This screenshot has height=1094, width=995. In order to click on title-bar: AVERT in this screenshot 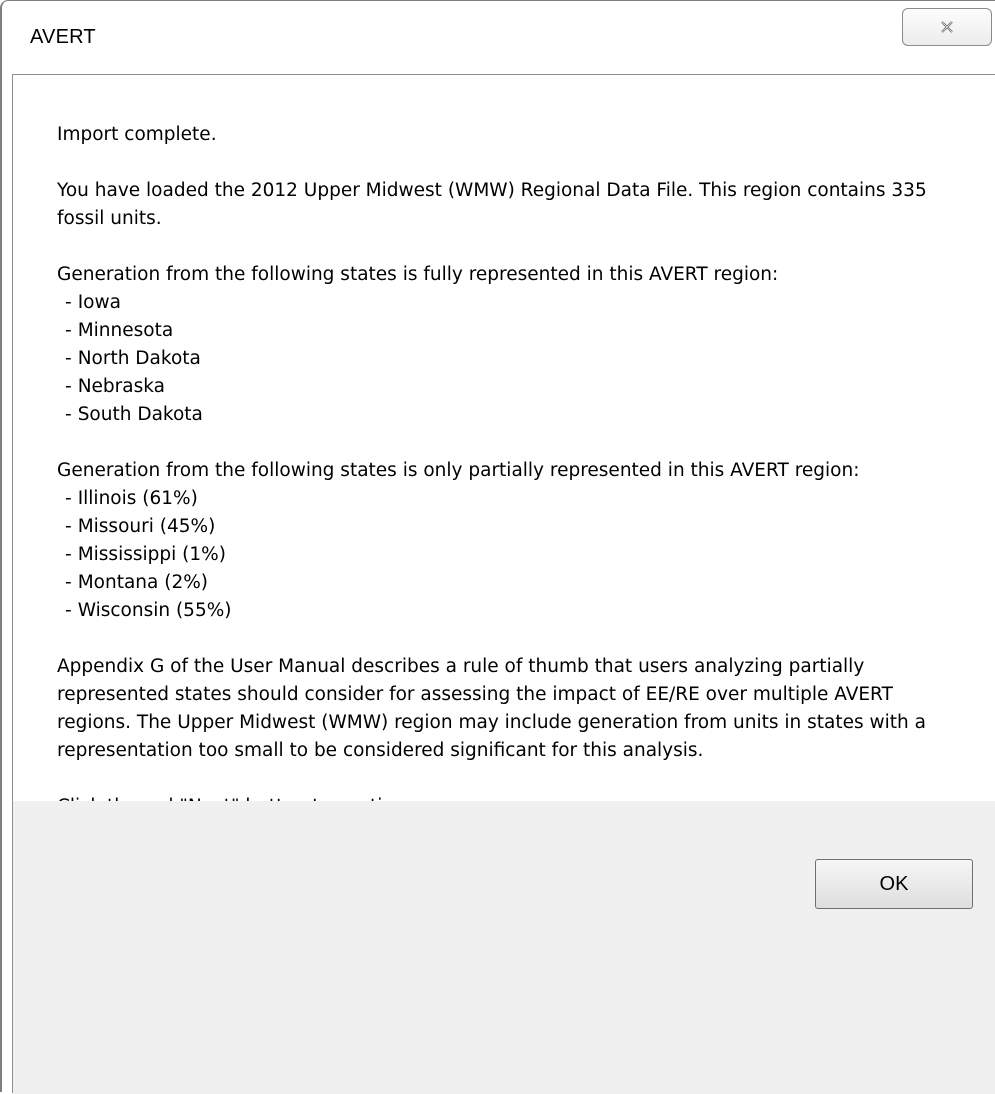, I will do `click(499, 38)`.